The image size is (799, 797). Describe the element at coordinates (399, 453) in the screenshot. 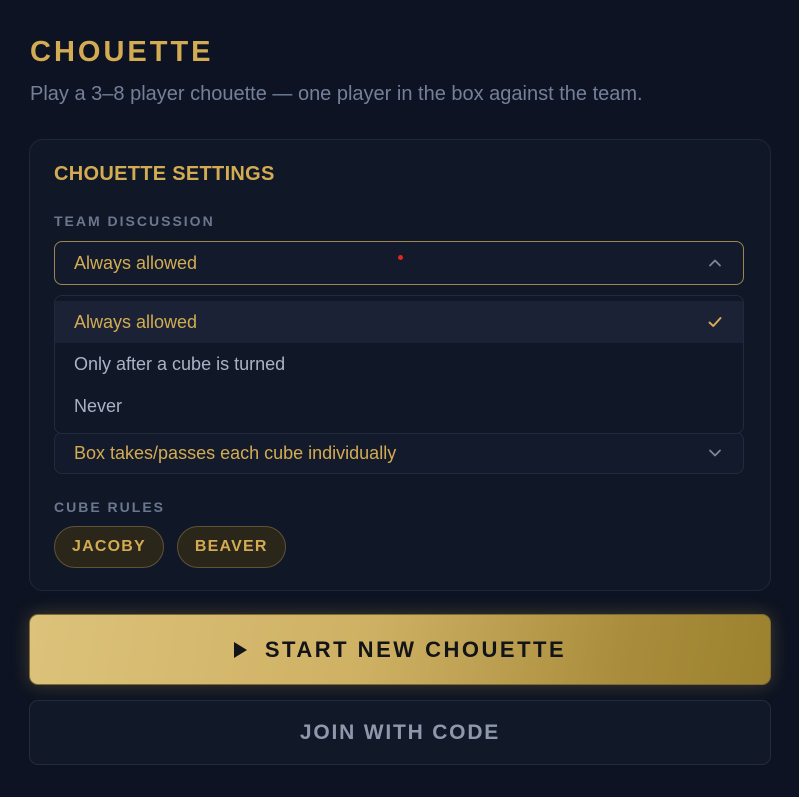

I see `cube-handling-select: Box takes/passes each cube individually` at that location.